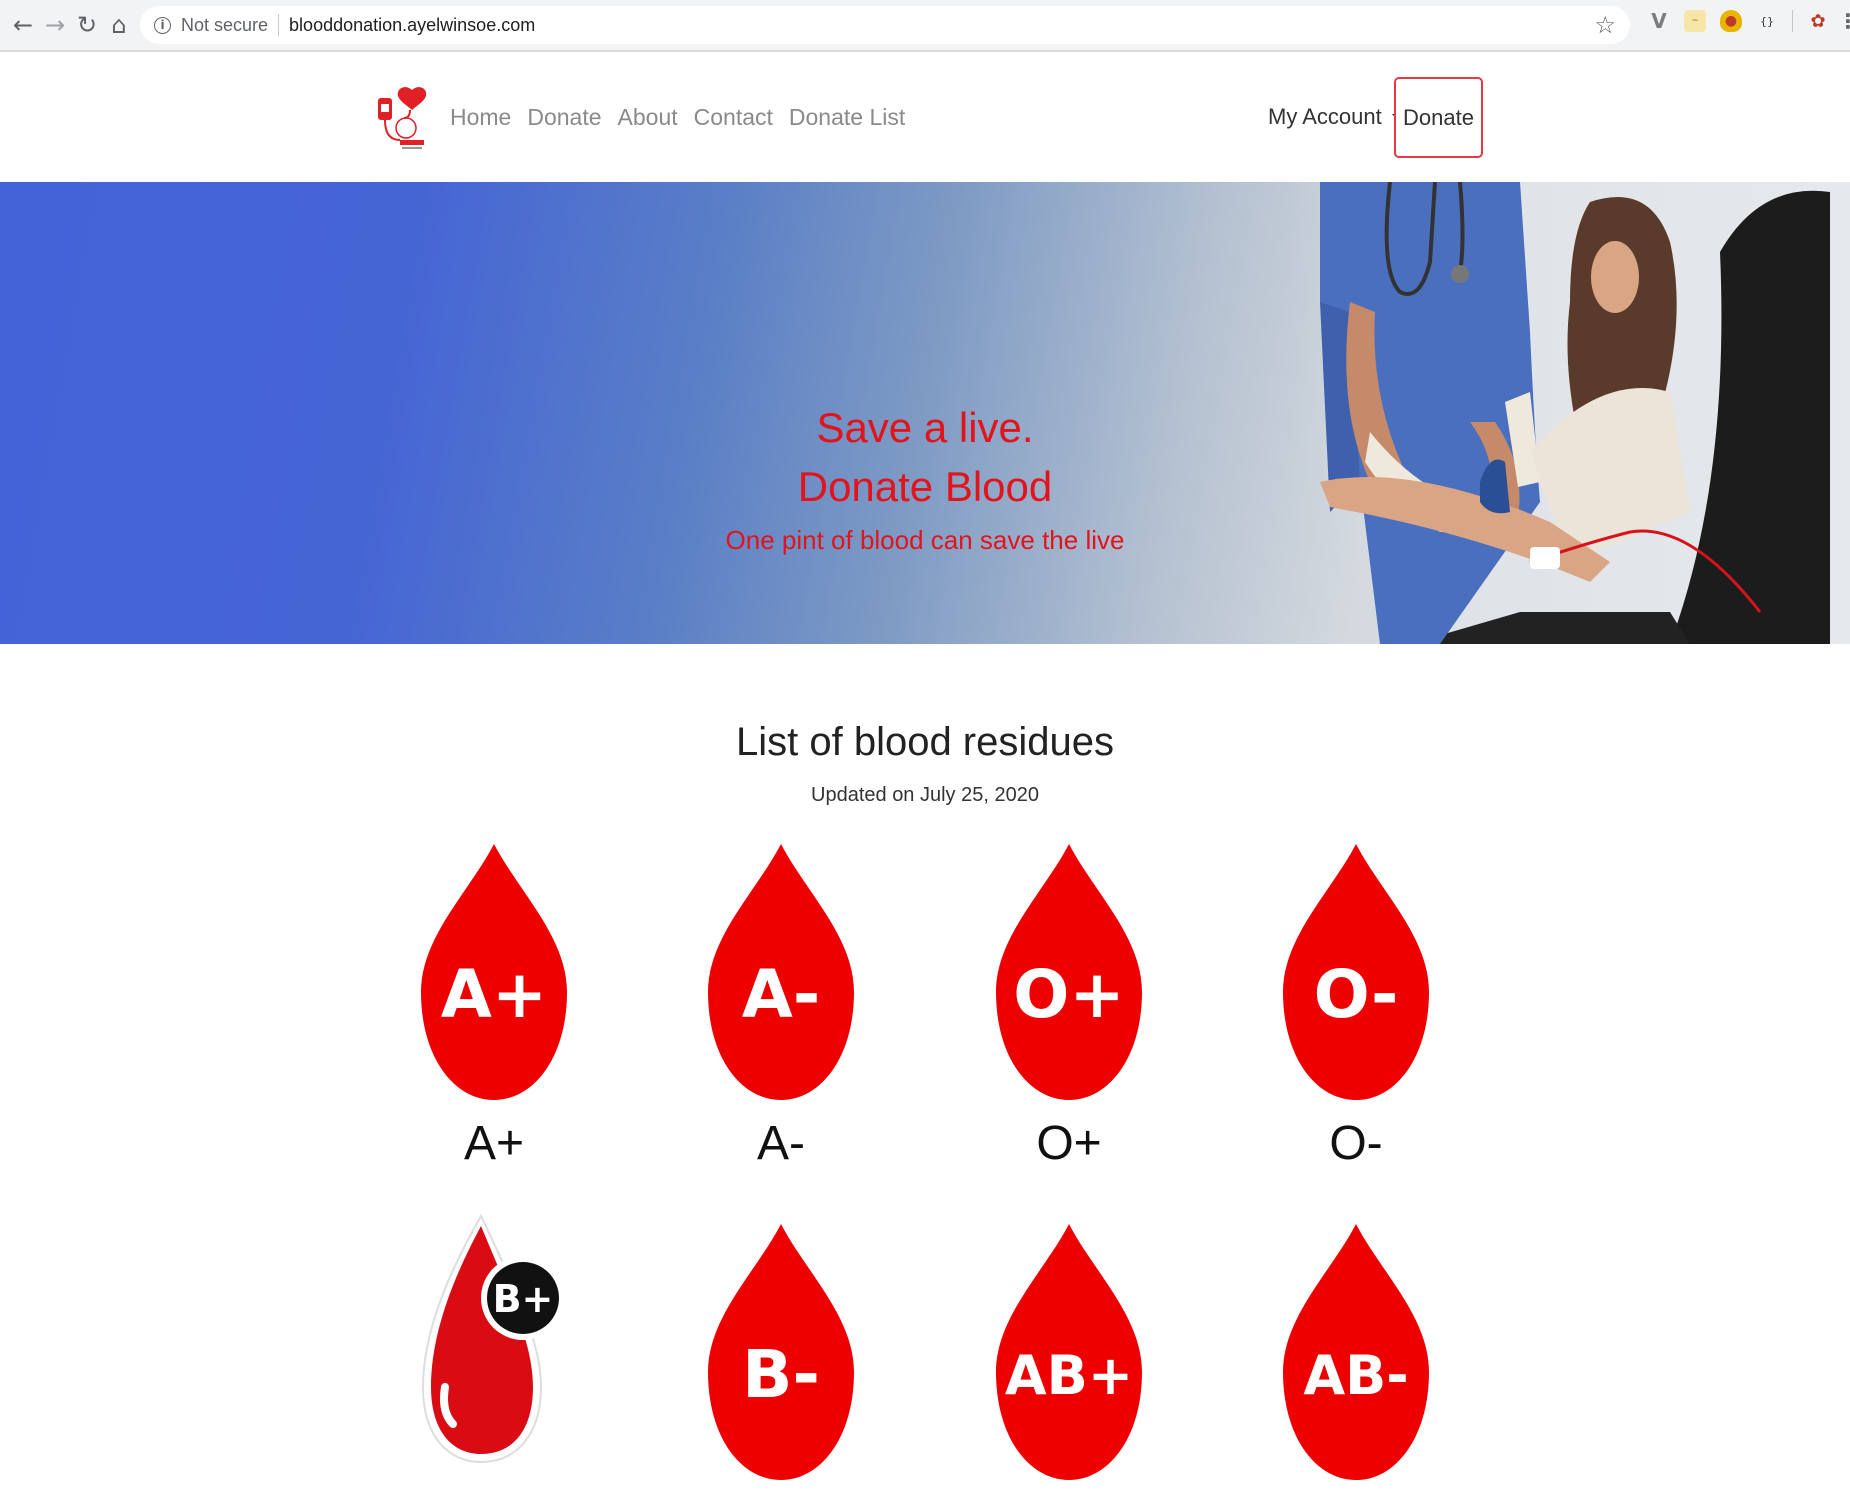 Image resolution: width=1850 pixels, height=1500 pixels. Describe the element at coordinates (1844, 21) in the screenshot. I see `menu-icon: ⋮` at that location.